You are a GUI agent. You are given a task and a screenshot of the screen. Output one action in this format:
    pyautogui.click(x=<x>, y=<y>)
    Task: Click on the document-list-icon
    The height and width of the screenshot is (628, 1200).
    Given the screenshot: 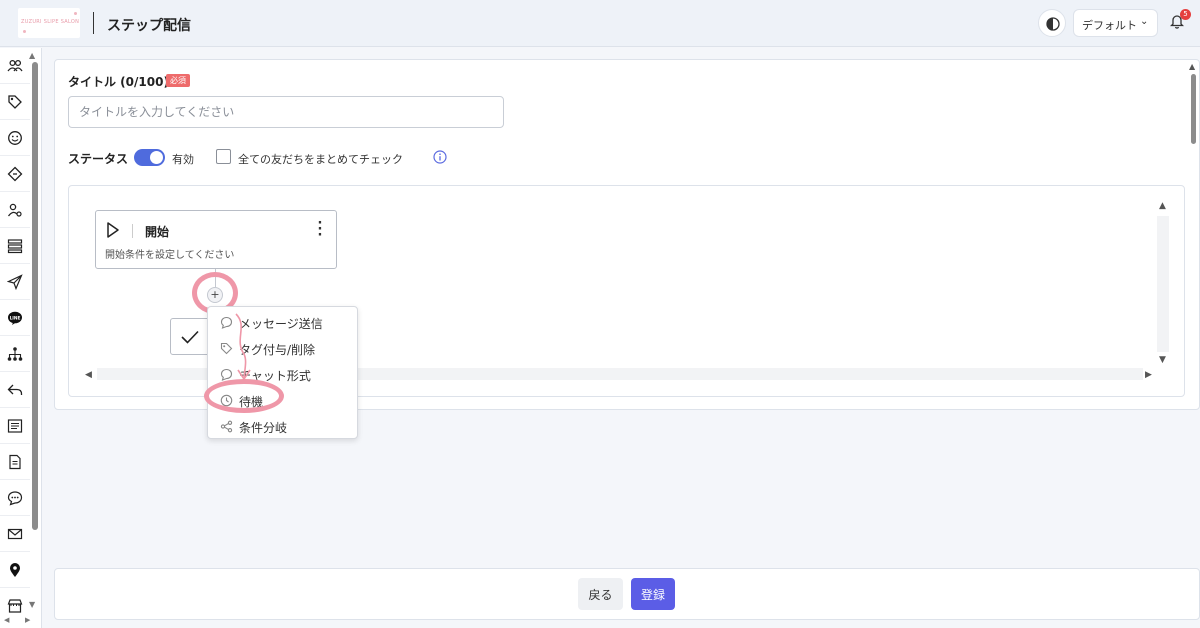 What is the action you would take?
    pyautogui.click(x=15, y=426)
    